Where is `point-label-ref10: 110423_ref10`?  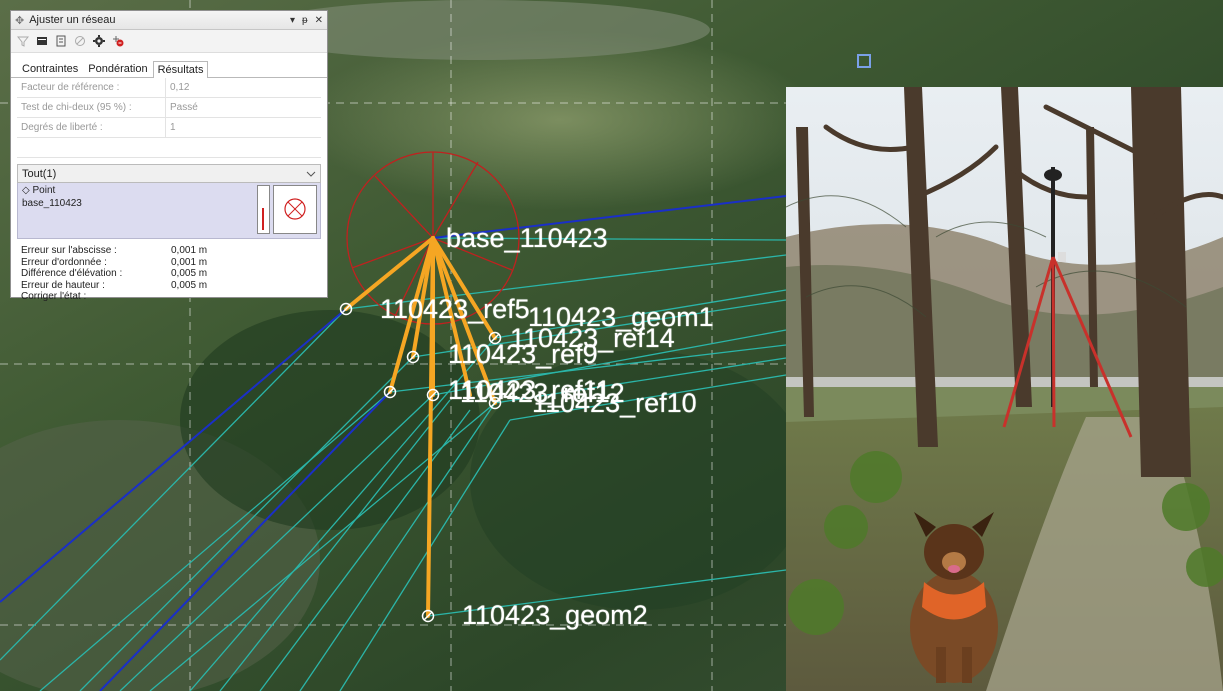 point-label-ref10: 110423_ref10 is located at coordinates (614, 403).